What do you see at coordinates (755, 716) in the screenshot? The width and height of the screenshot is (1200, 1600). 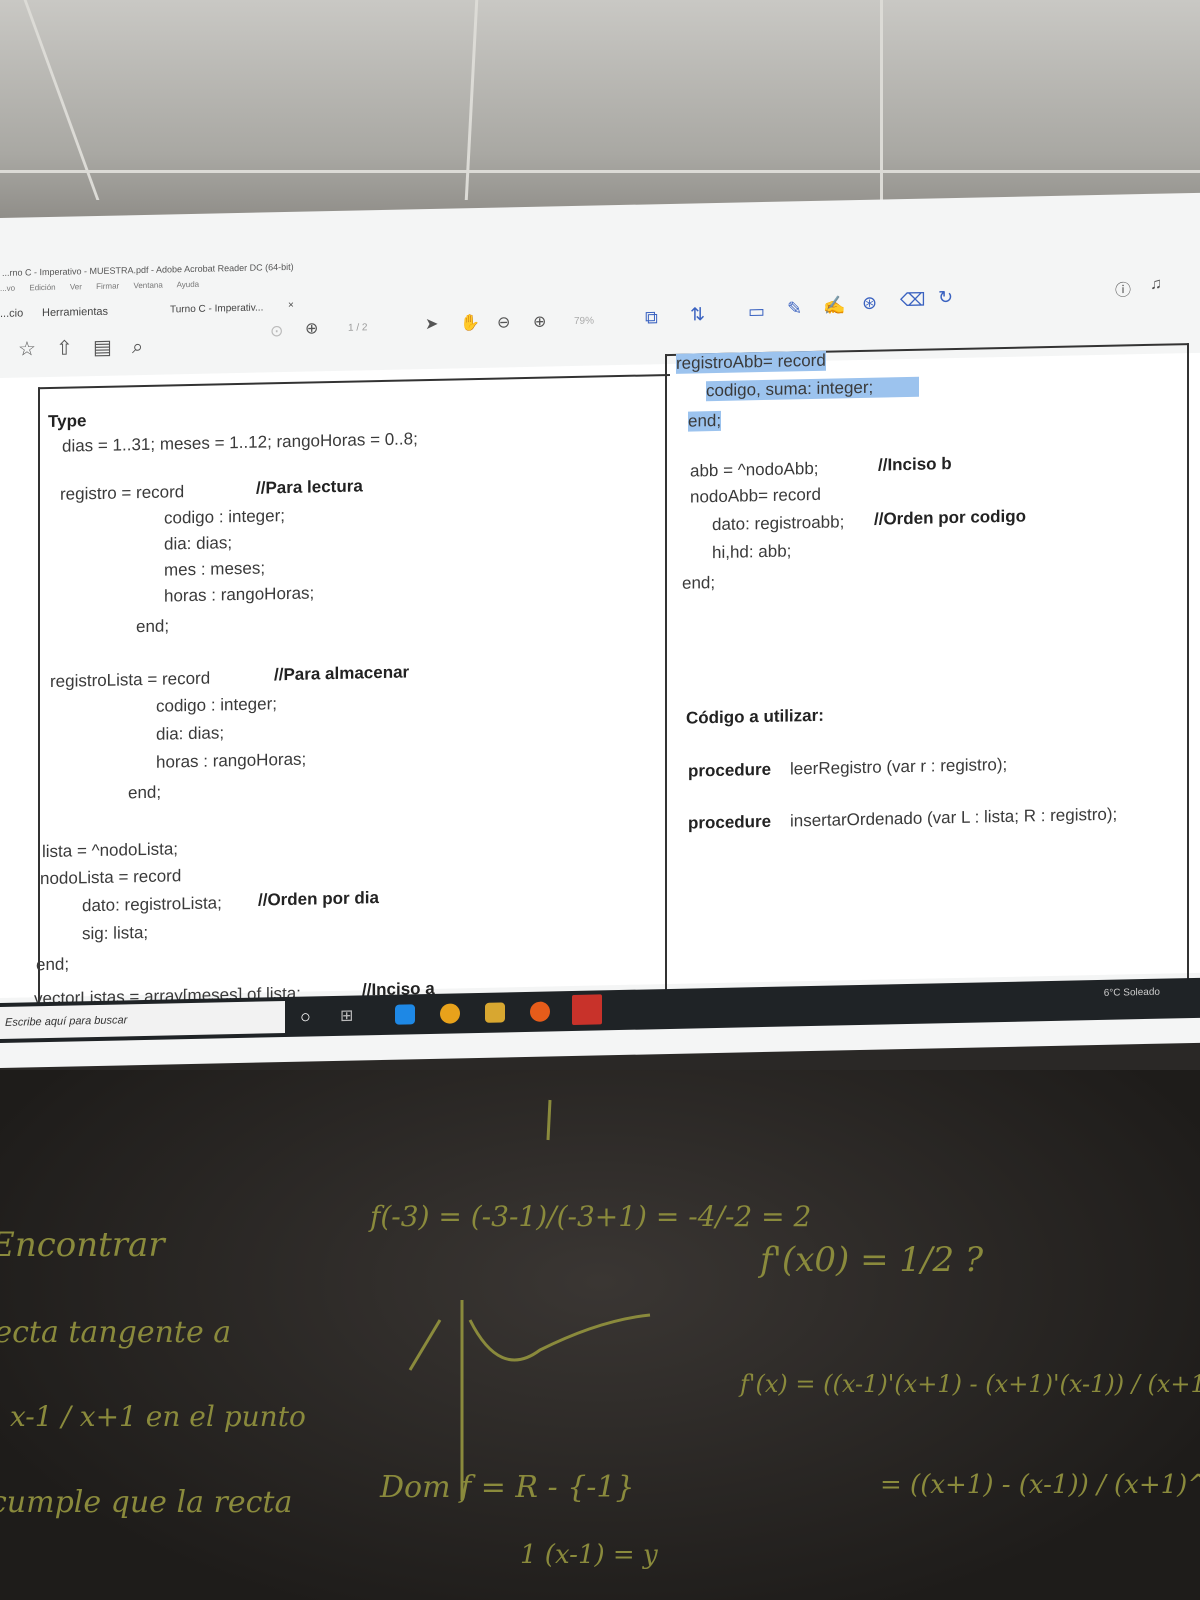 I see `section-heading: Código a utilizar:` at bounding box center [755, 716].